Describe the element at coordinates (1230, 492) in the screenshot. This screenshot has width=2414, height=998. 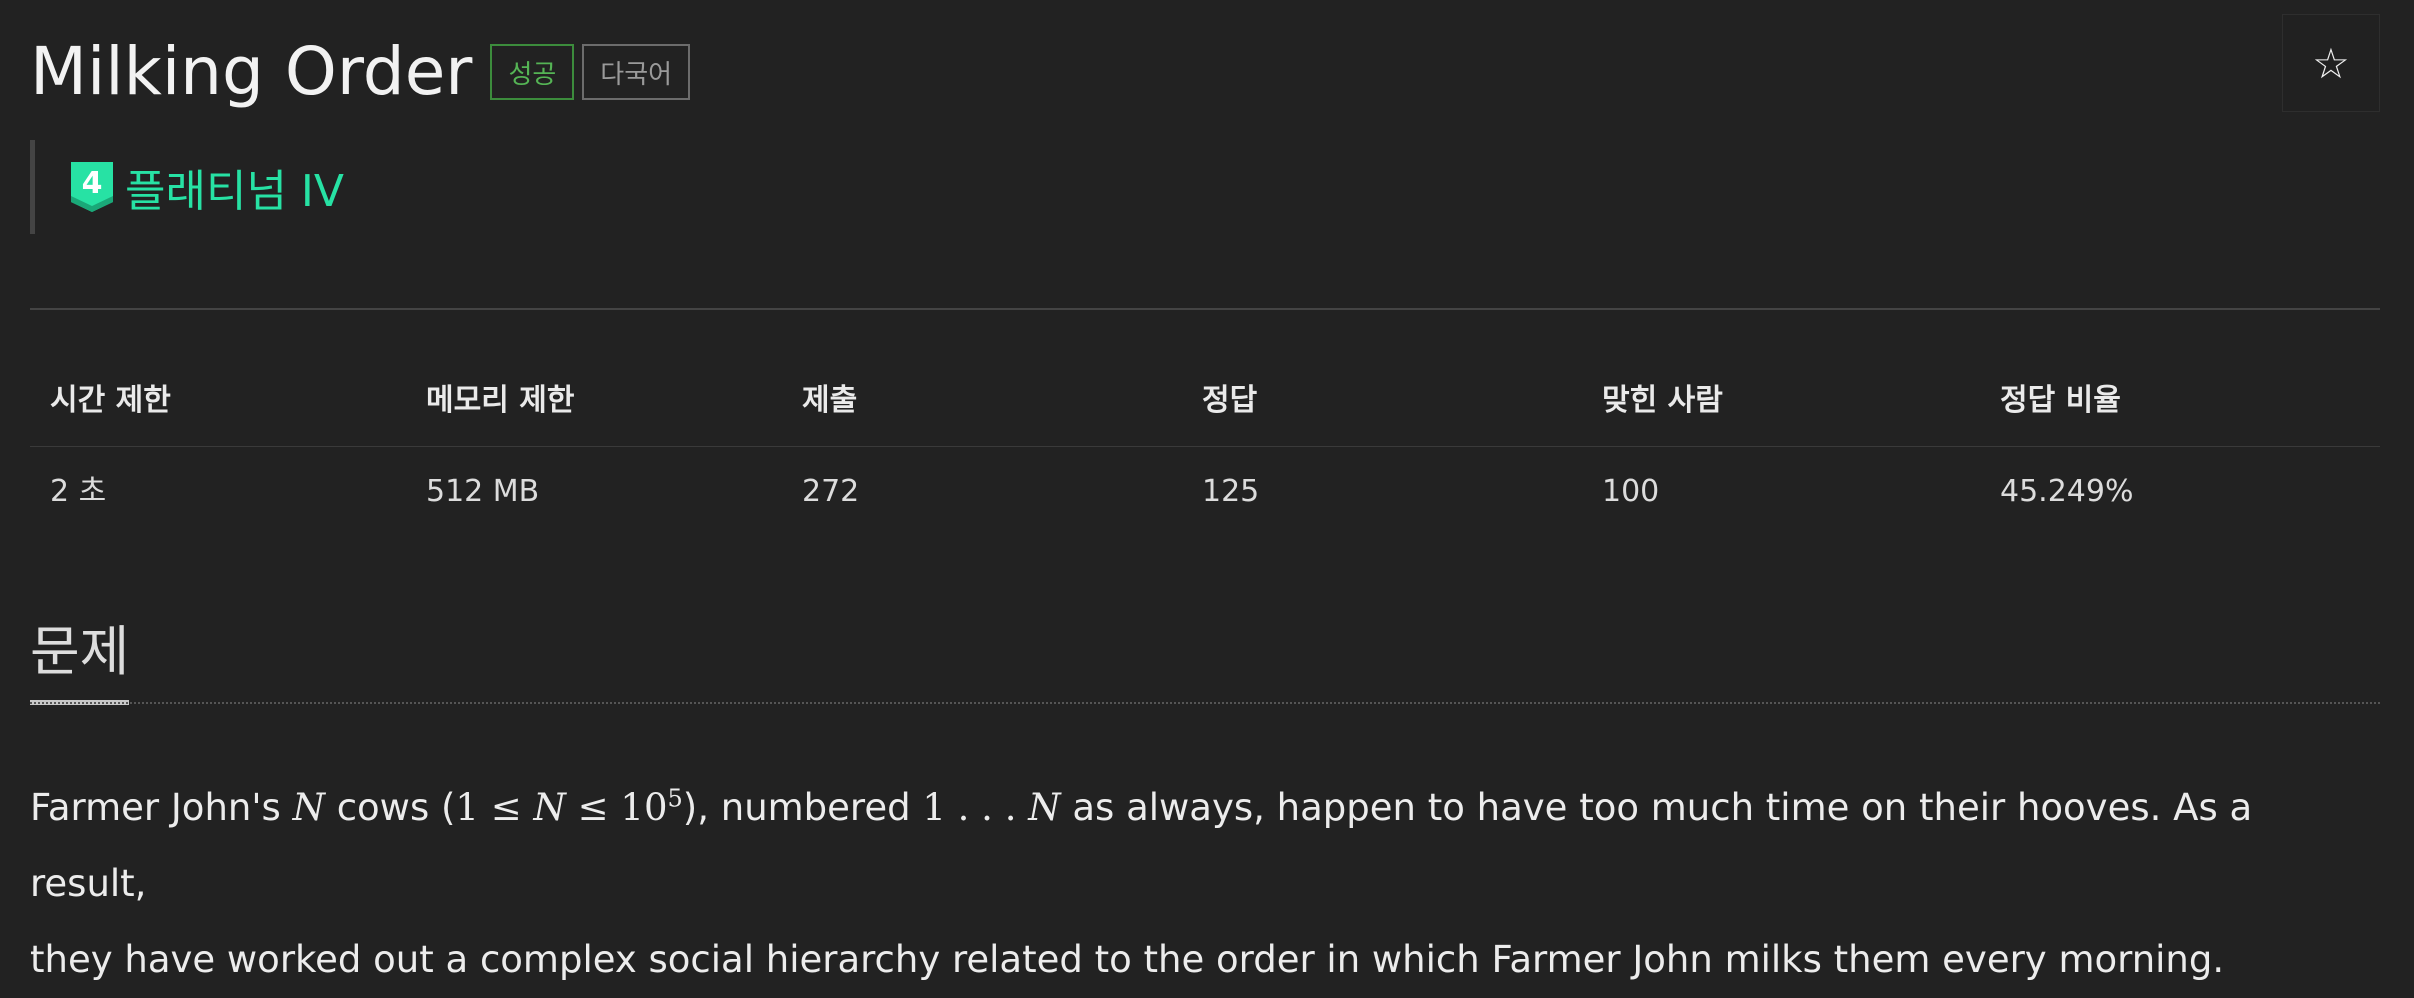
I see `value-accepted: 125` at that location.